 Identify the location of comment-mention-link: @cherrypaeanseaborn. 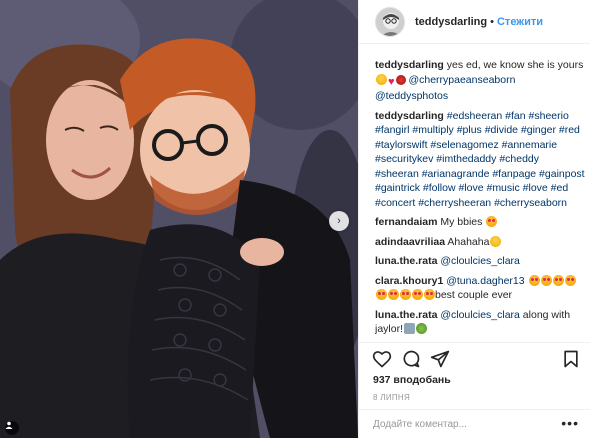
(460, 80).